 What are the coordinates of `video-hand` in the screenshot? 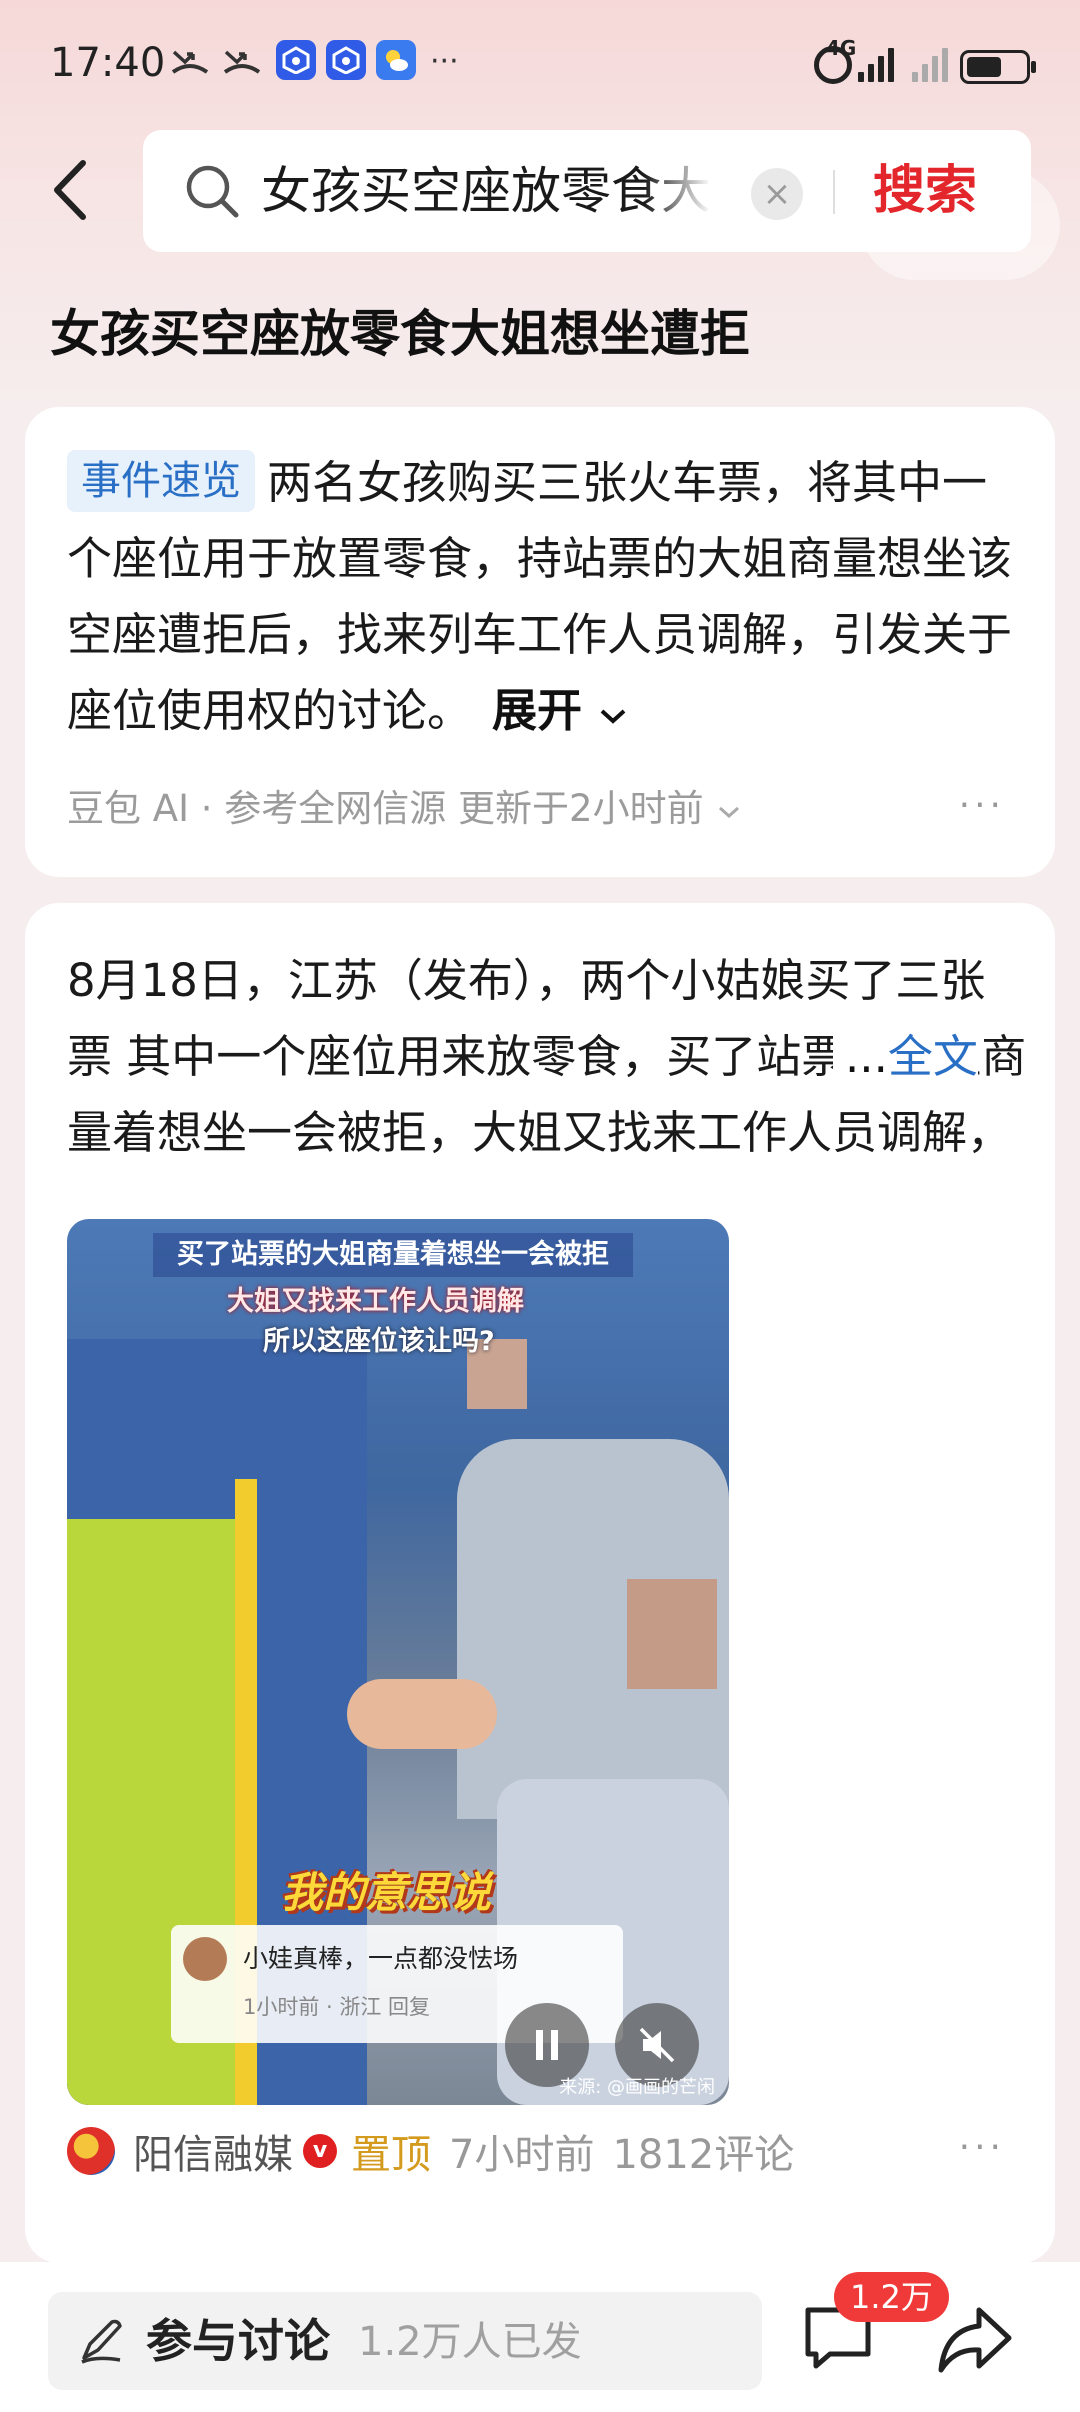 It's located at (422, 1714).